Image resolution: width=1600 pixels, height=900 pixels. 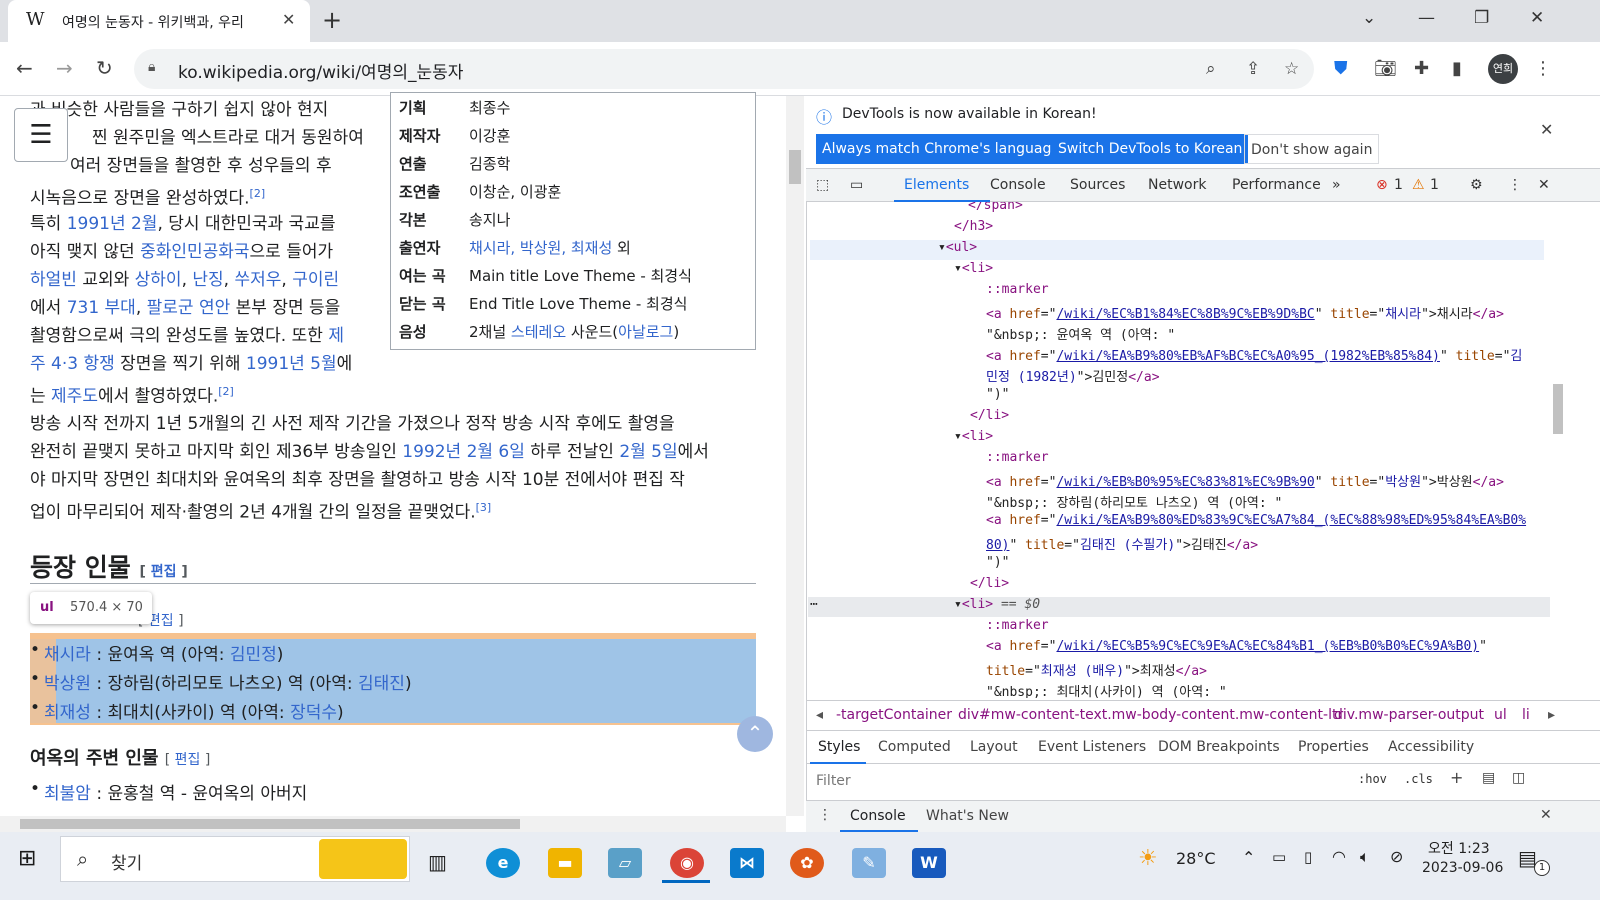 I want to click on reload-icon: ↻, so click(x=104, y=68).